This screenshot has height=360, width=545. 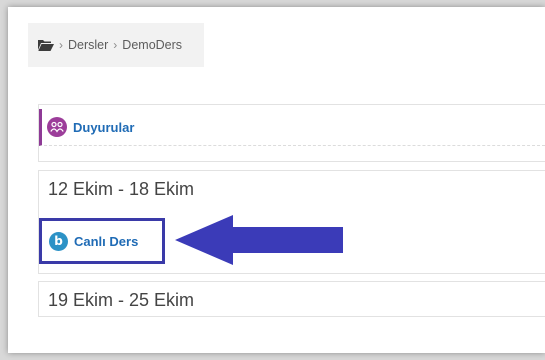 What do you see at coordinates (46, 45) in the screenshot?
I see `folder-open-icon` at bounding box center [46, 45].